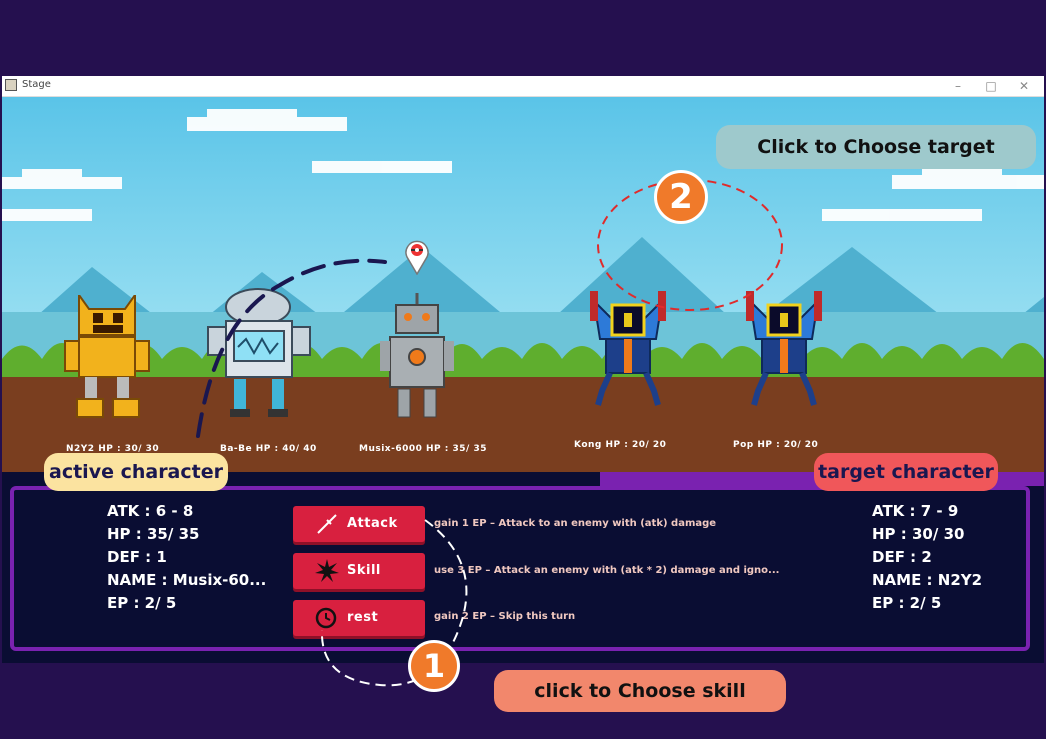 Image resolution: width=1046 pixels, height=739 pixels. Describe the element at coordinates (681, 197) in the screenshot. I see `step-2-badge: 2` at that location.